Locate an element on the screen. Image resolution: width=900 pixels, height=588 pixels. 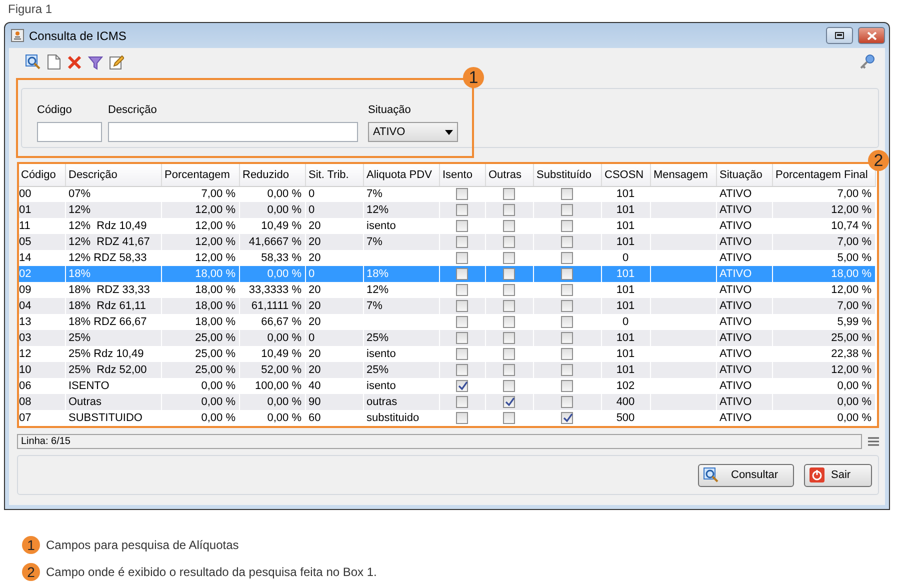
table-row: 03 25% 25,00 % 0,00 % 0 25% 101 ATIVO 25,00 % is located at coordinates (447, 338).